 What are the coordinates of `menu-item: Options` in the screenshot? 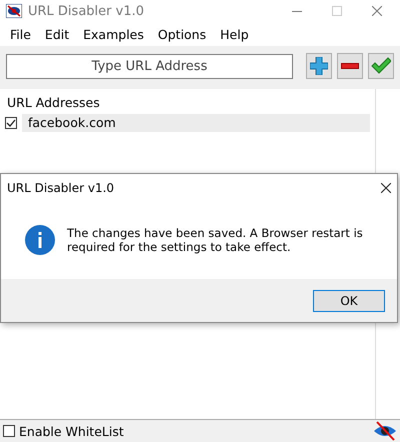 It's located at (182, 34).